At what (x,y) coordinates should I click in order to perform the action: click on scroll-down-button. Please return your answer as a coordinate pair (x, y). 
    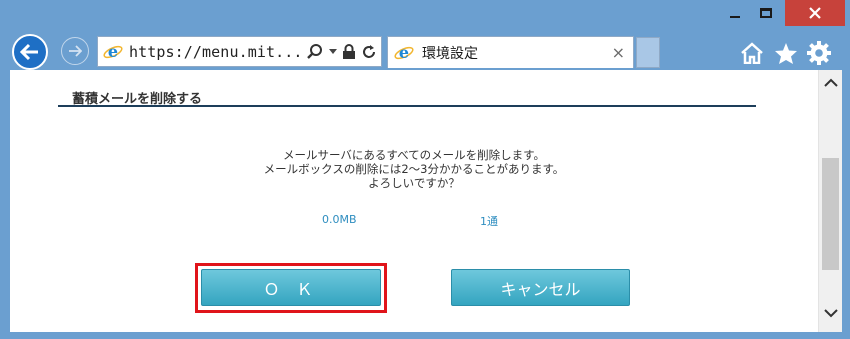
    Looking at the image, I should click on (830, 313).